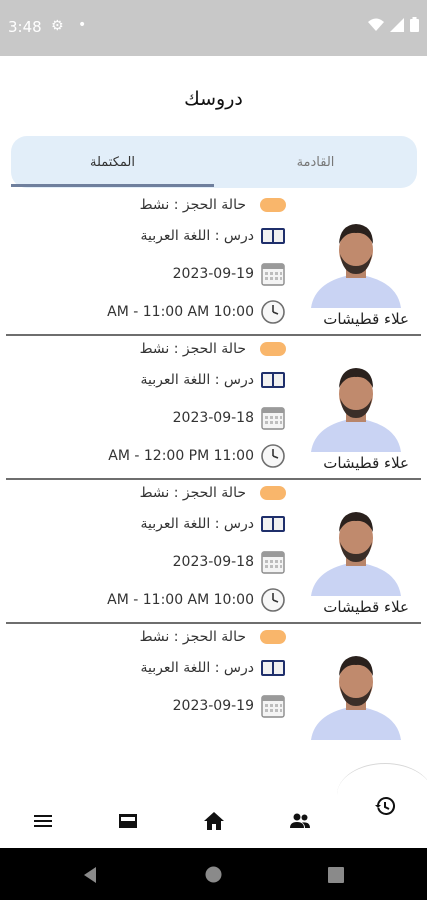 The height and width of the screenshot is (900, 427). Describe the element at coordinates (128, 821) in the screenshot. I see `inbox-icon` at that location.